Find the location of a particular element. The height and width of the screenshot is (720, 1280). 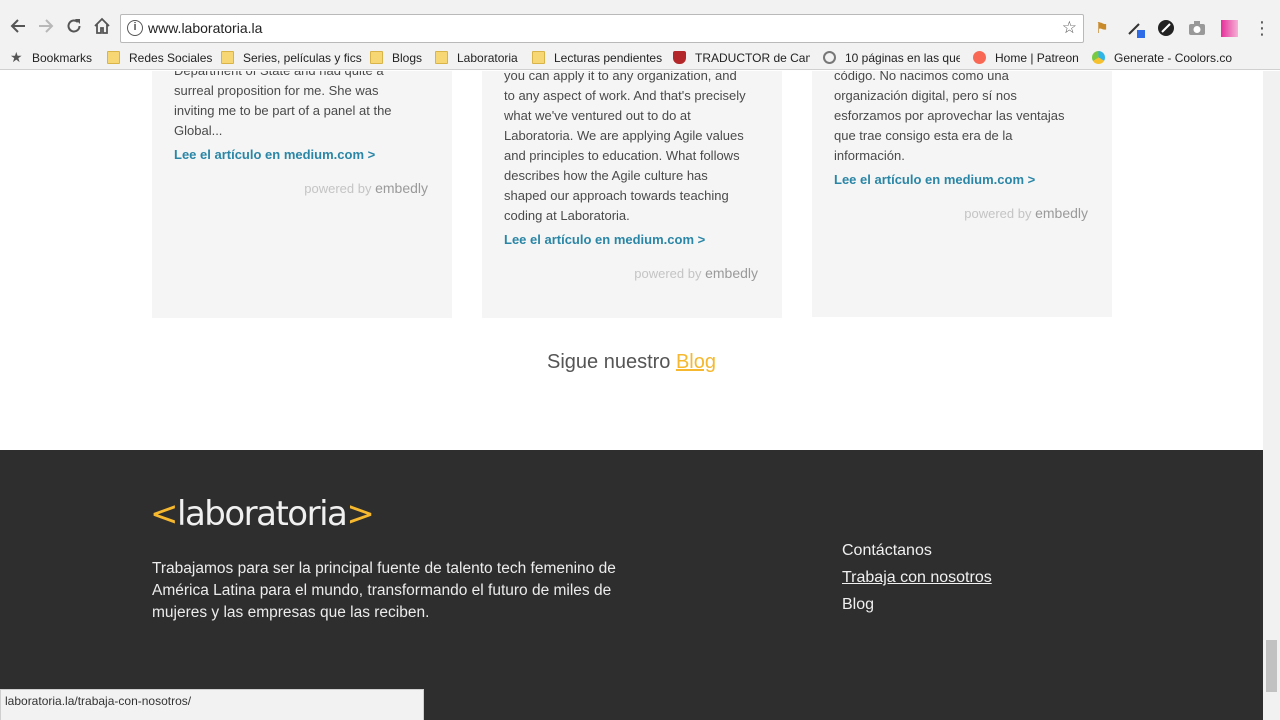

bookmark-traductor: TRADUCTOR de Cam is located at coordinates (741, 57).